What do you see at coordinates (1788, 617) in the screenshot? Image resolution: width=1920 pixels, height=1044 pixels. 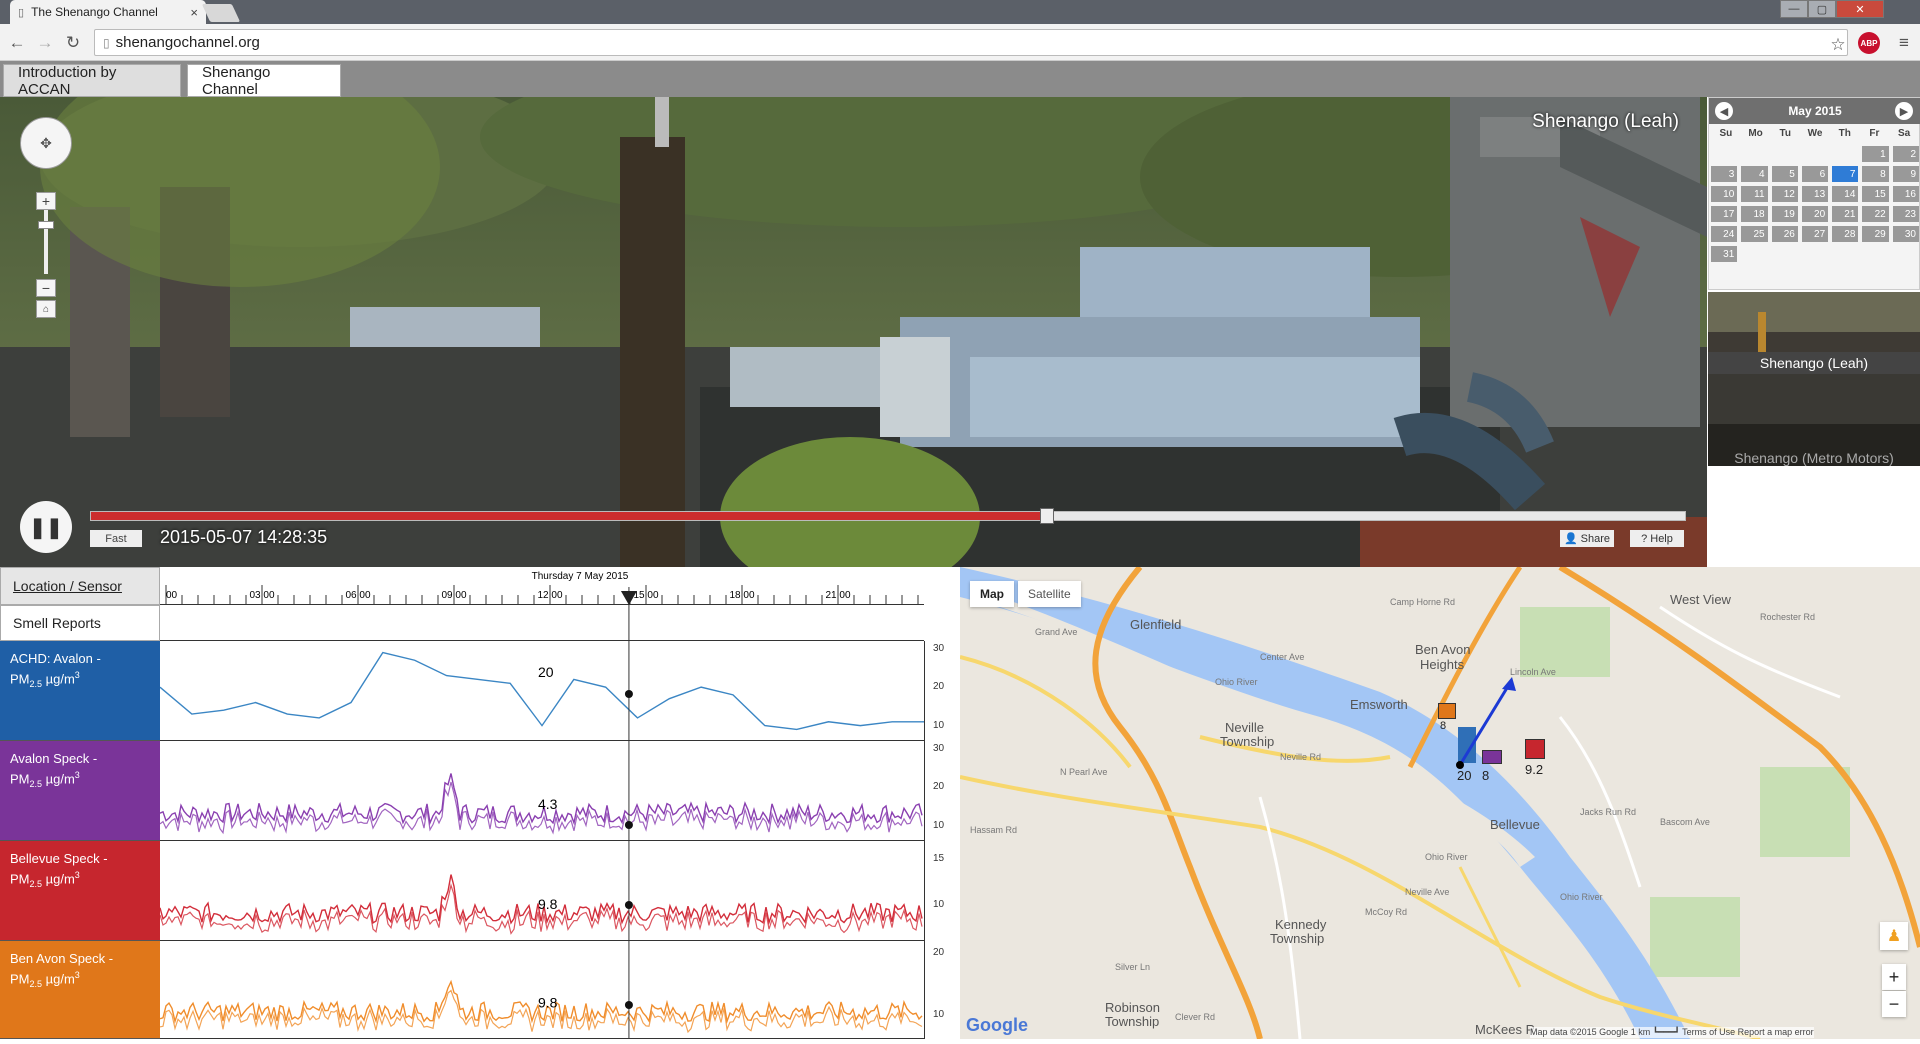 I see `map-road-label: Rochester Rd` at bounding box center [1788, 617].